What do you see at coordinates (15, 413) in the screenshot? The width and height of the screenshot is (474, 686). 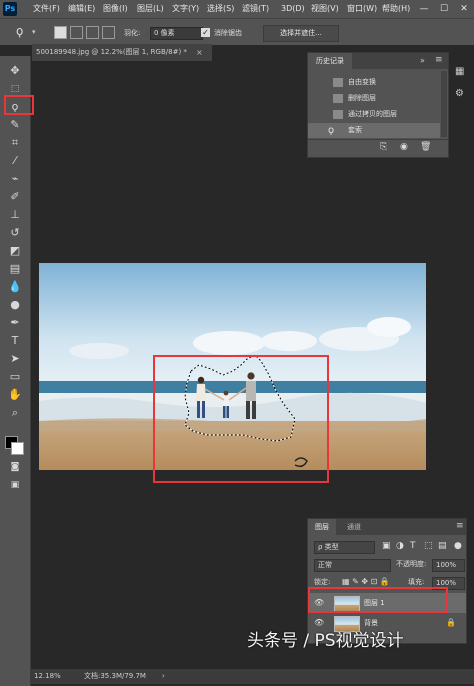 I see `zoom-tool-icon: ⌕` at bounding box center [15, 413].